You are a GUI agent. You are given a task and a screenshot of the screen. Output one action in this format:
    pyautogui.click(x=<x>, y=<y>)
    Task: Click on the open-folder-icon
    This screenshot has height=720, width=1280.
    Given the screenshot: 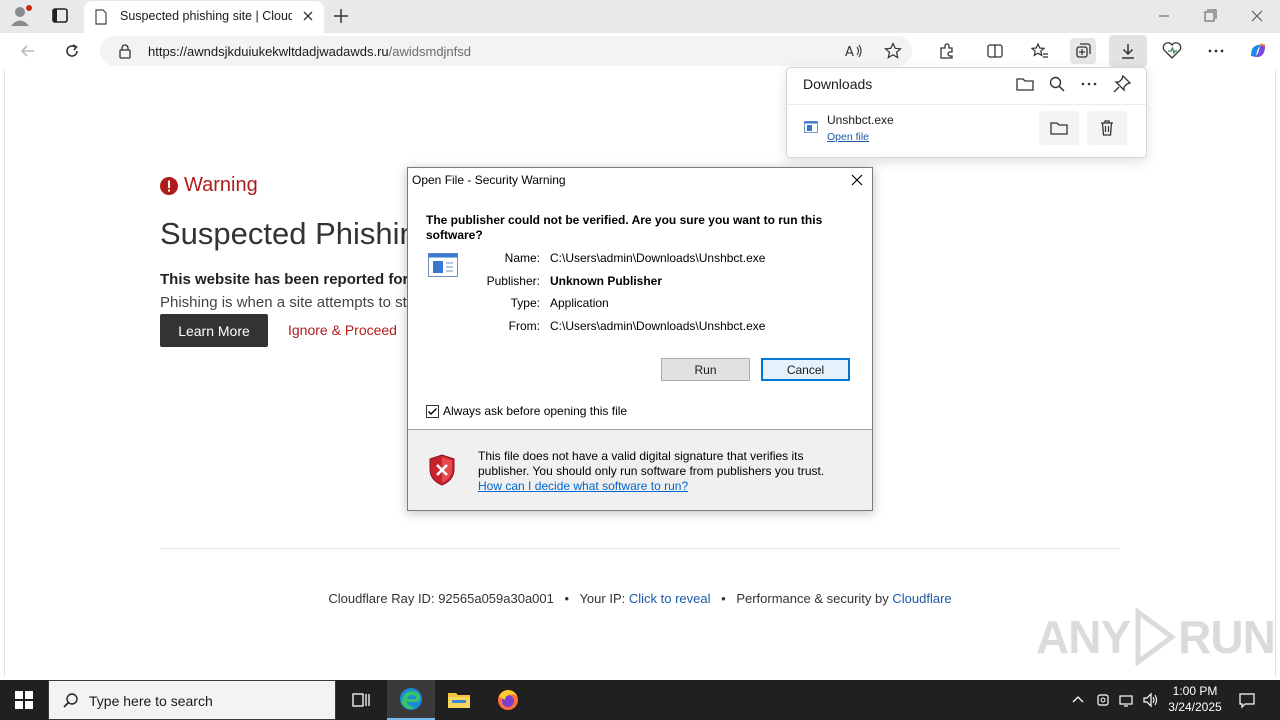 What is the action you would take?
    pyautogui.click(x=1025, y=84)
    